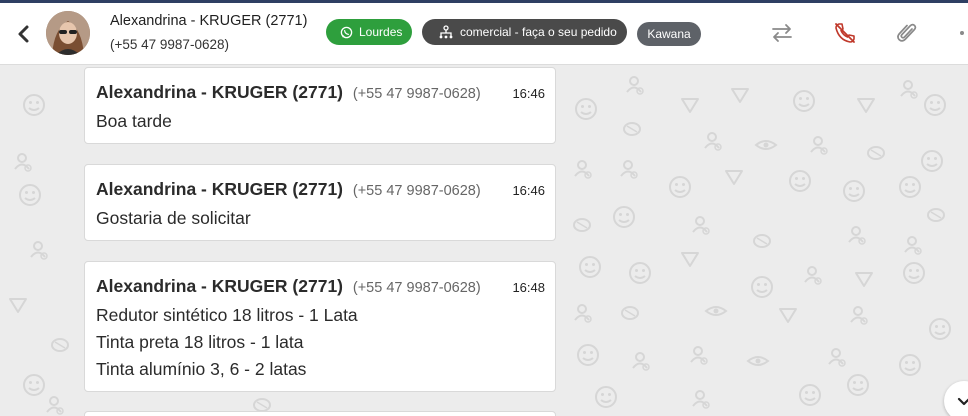 The image size is (968, 416). I want to click on message-text-line: Tinta alumínio 3, 6 - 2 latas, so click(201, 369).